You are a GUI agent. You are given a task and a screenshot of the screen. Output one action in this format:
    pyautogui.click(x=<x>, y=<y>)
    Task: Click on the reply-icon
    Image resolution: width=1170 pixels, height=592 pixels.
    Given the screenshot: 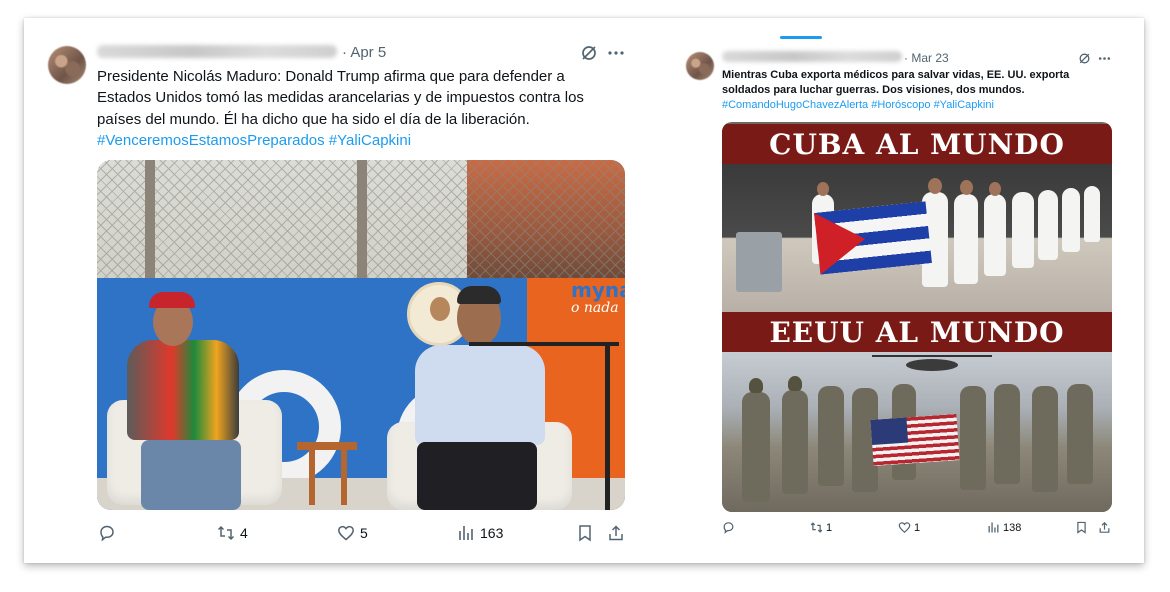 What is the action you would take?
    pyautogui.click(x=728, y=527)
    